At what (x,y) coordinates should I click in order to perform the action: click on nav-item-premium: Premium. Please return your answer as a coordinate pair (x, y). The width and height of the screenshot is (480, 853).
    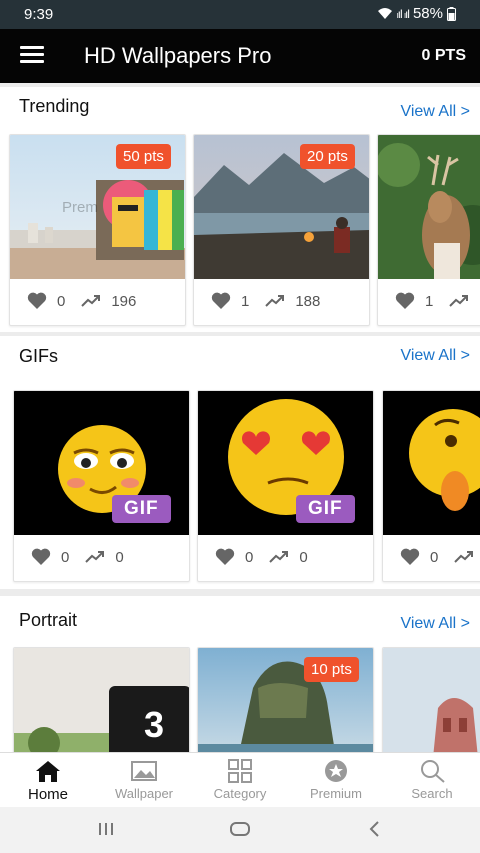
    Looking at the image, I should click on (336, 780).